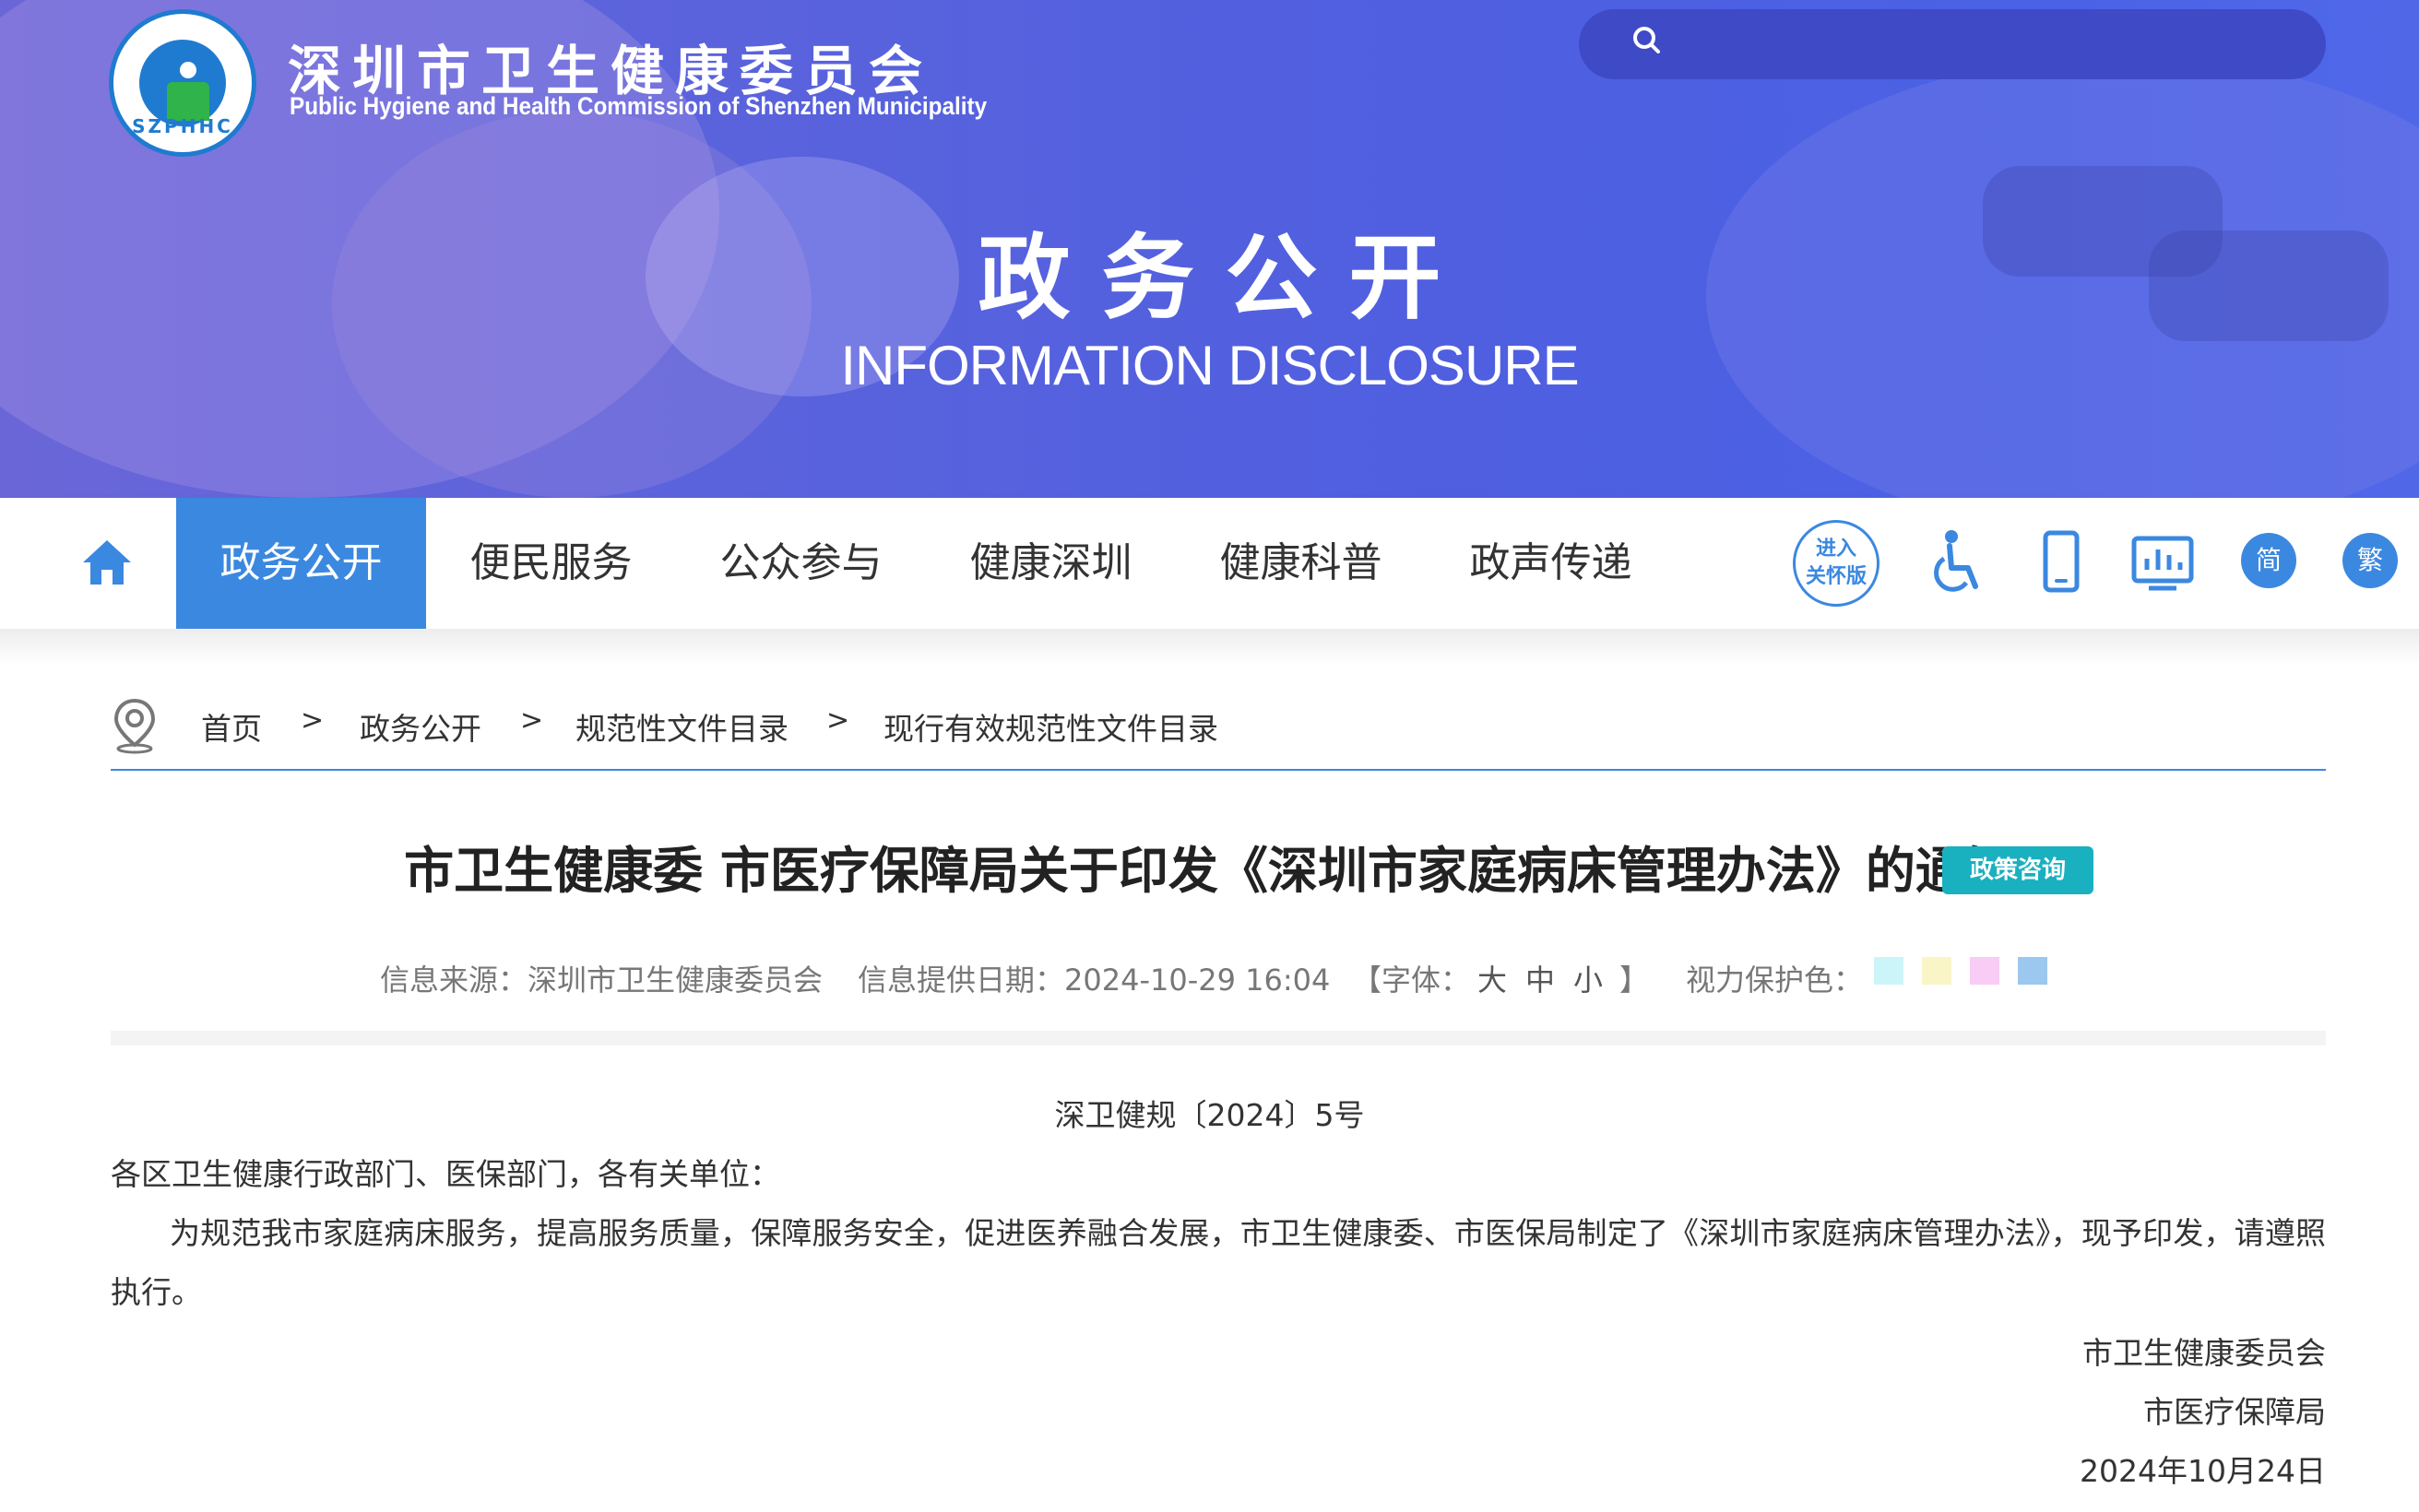  What do you see at coordinates (107, 562) in the screenshot?
I see `home-icon` at bounding box center [107, 562].